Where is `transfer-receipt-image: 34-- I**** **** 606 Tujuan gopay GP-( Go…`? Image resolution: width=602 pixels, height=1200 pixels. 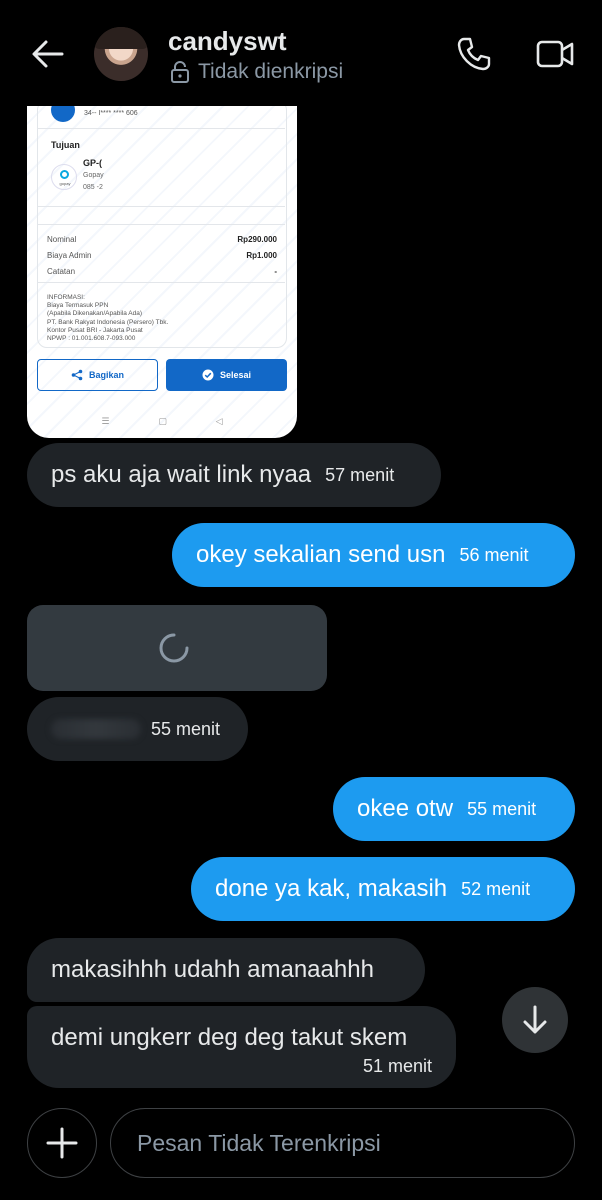
transfer-receipt-image: 34-- I**** **** 606 Tujuan gopay GP-( Go… is located at coordinates (162, 272).